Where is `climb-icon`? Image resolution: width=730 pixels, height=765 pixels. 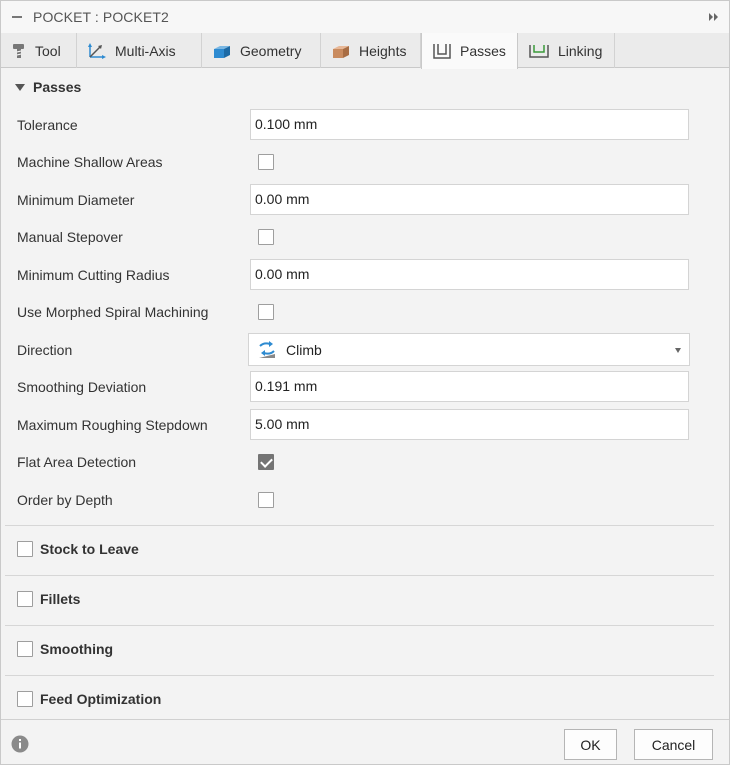
climb-icon is located at coordinates (267, 349).